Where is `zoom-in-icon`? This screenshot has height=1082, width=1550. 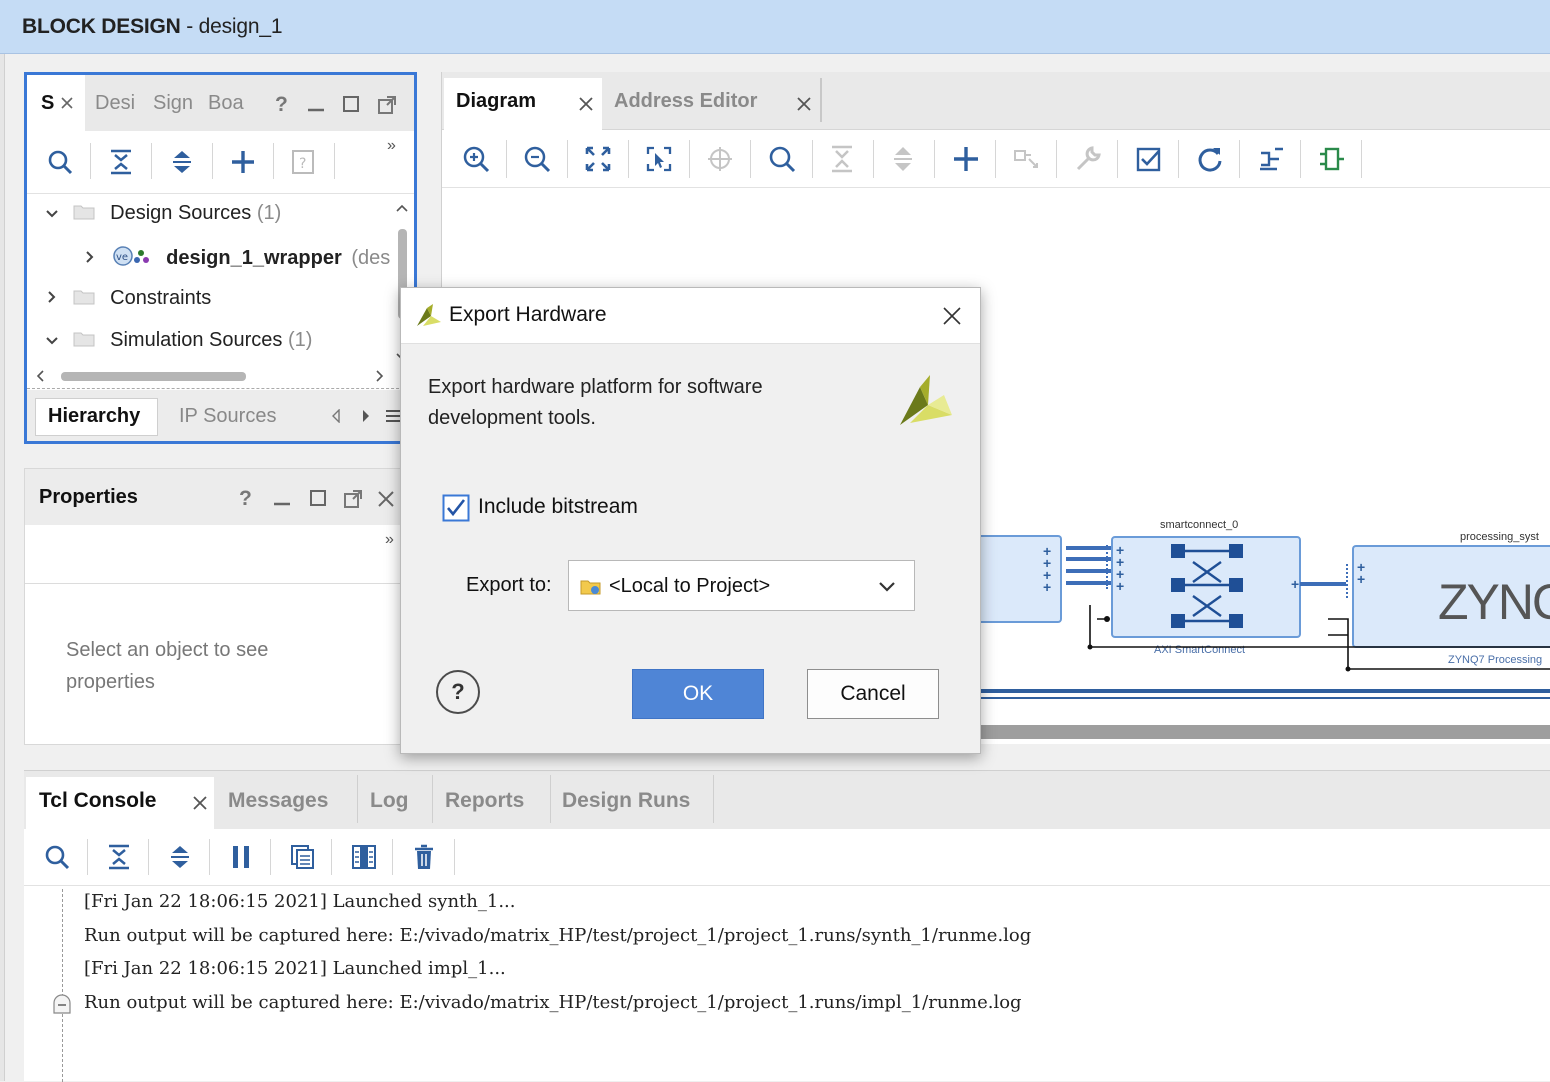 zoom-in-icon is located at coordinates (476, 159).